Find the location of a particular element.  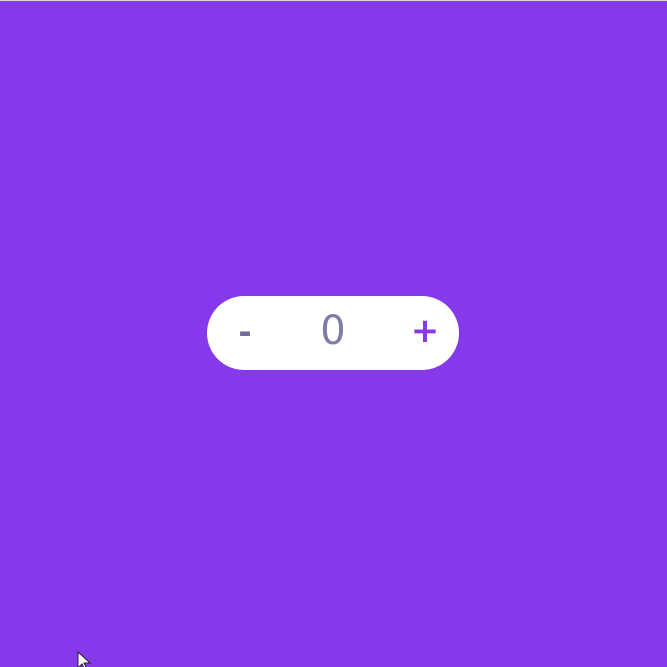

increment-button: + is located at coordinates (425, 333).